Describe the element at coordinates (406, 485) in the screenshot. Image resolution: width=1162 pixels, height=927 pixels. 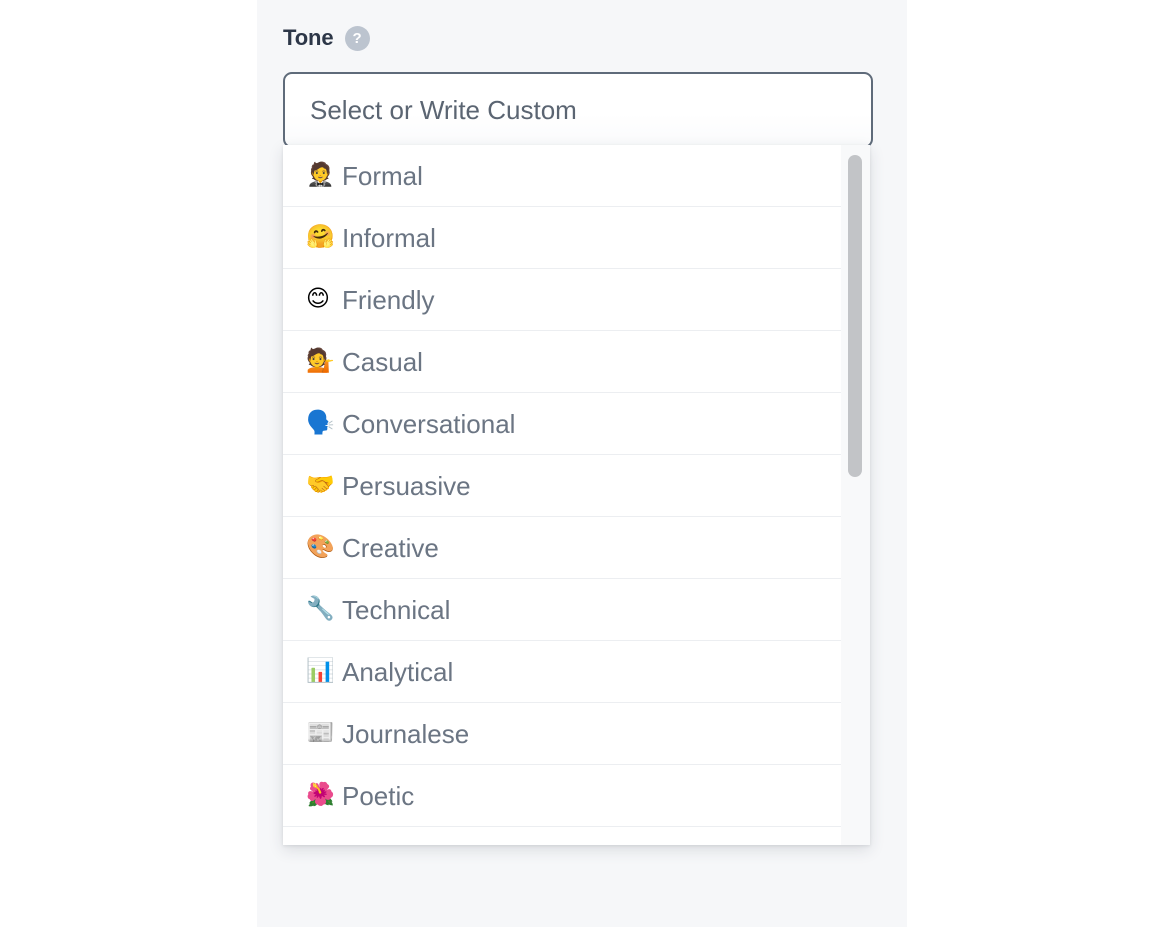
I see `list-item-label: Persuasive` at that location.